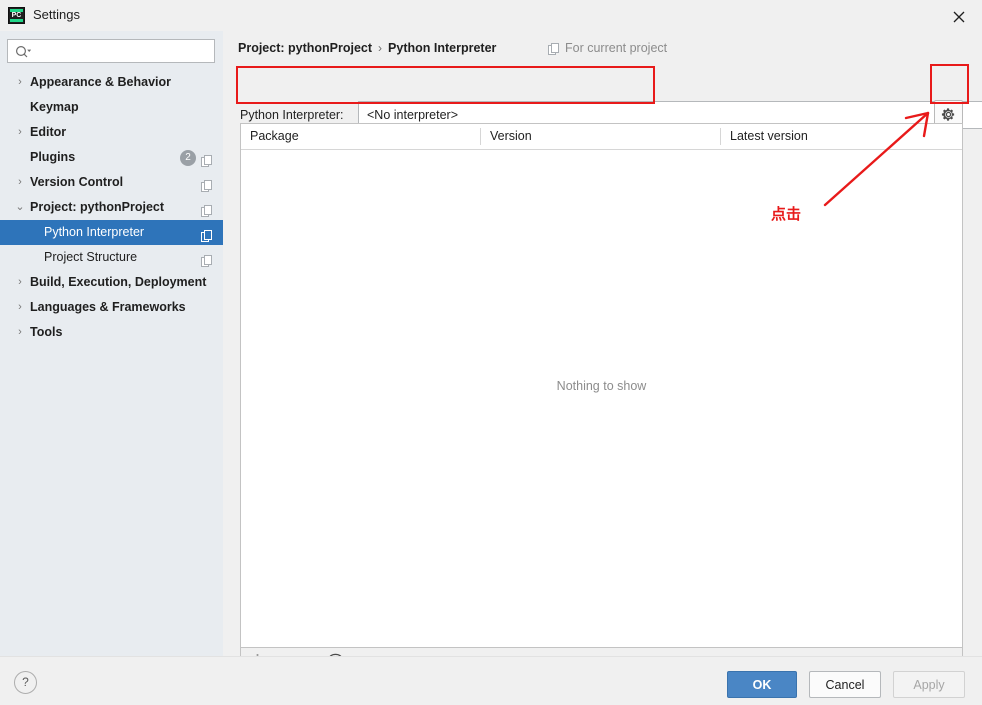  Describe the element at coordinates (762, 684) in the screenshot. I see `ok-button: OK` at that location.